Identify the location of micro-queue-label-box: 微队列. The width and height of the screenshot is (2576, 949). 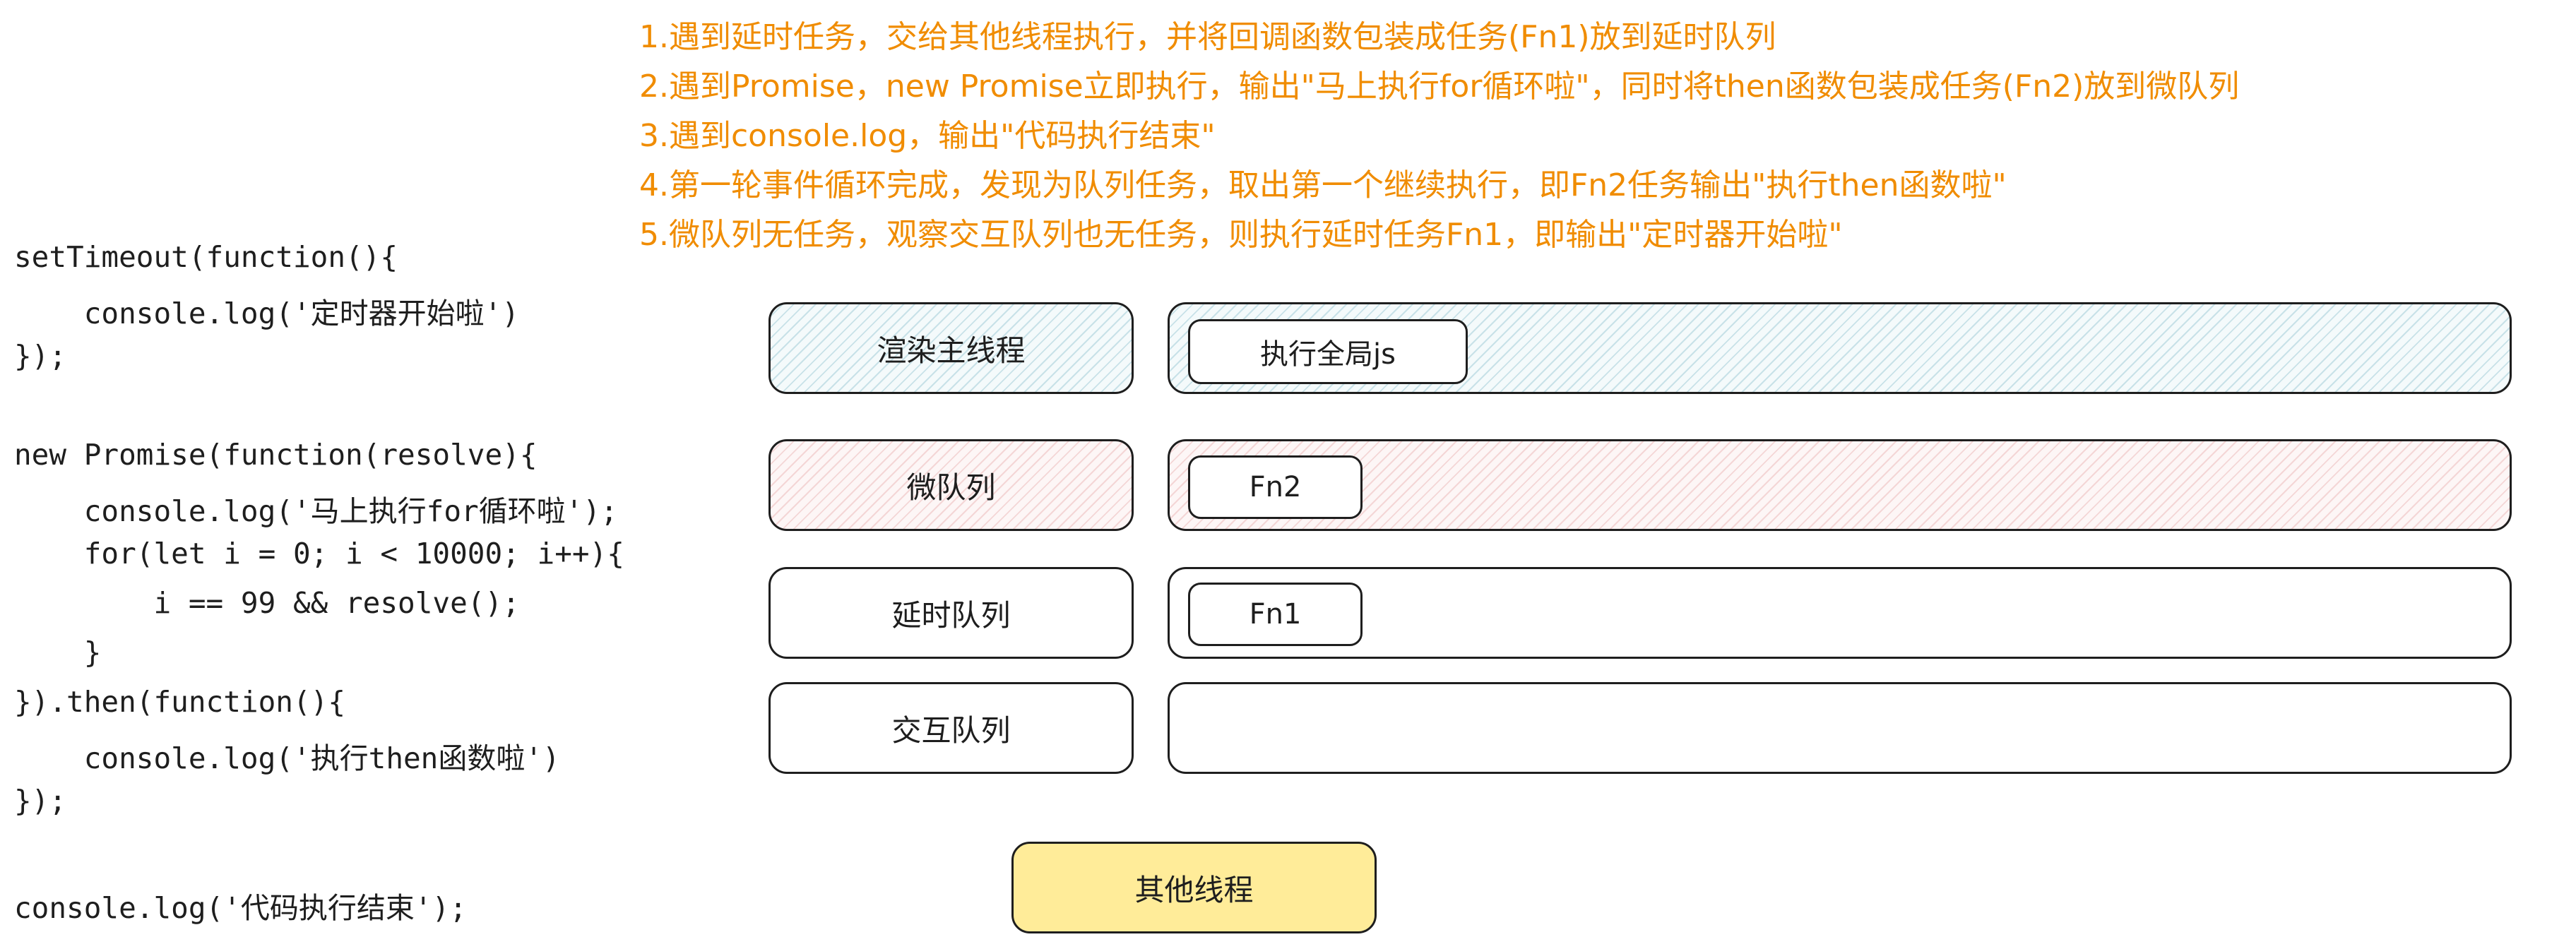
(951, 485).